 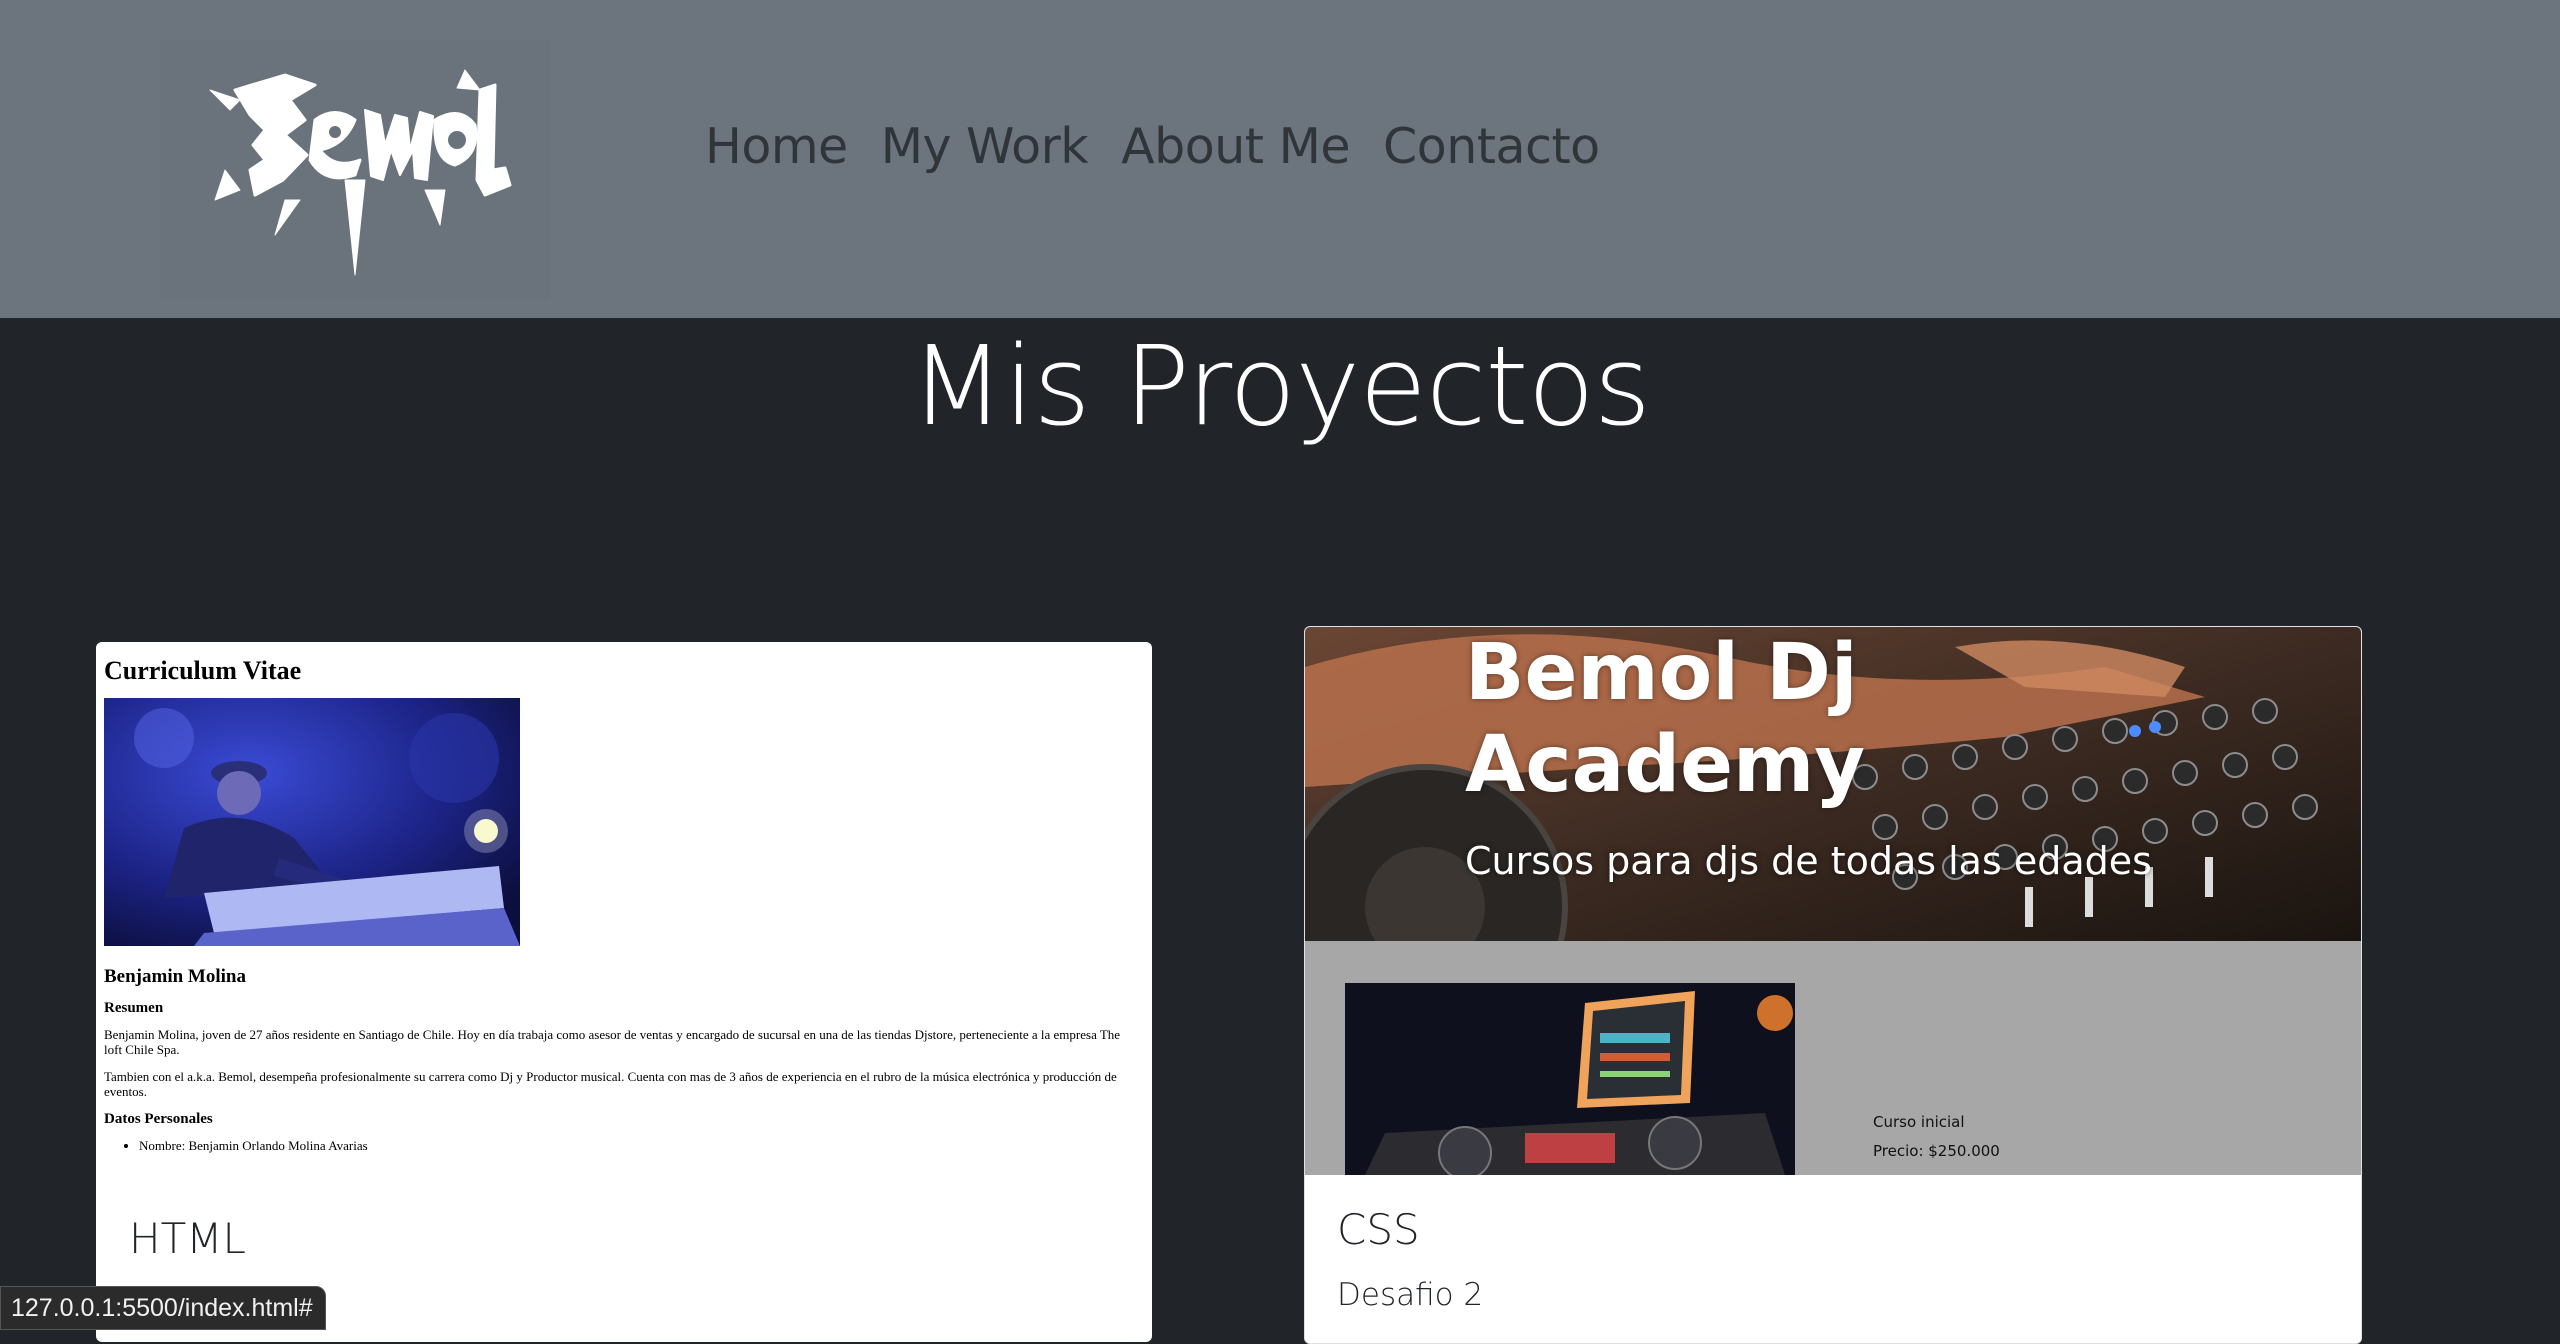 What do you see at coordinates (1280, 386) in the screenshot?
I see `page-title: Mis Proyectos` at bounding box center [1280, 386].